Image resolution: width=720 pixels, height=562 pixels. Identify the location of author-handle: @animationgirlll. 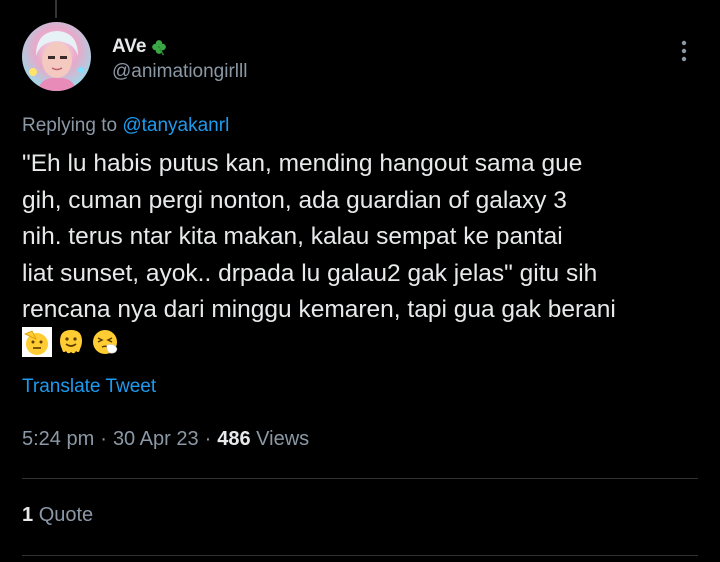
(179, 72).